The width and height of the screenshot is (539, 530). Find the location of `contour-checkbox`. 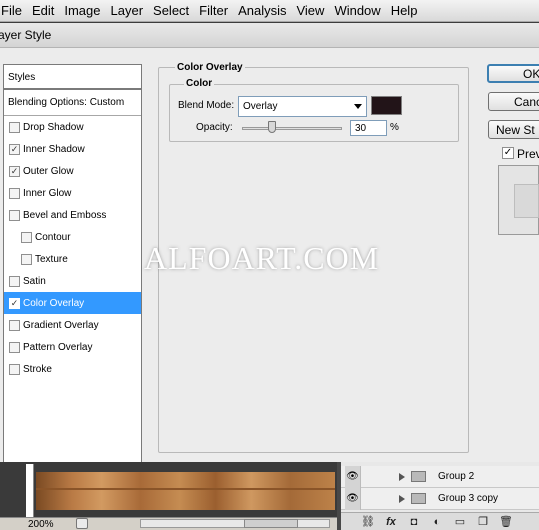

contour-checkbox is located at coordinates (26, 237).